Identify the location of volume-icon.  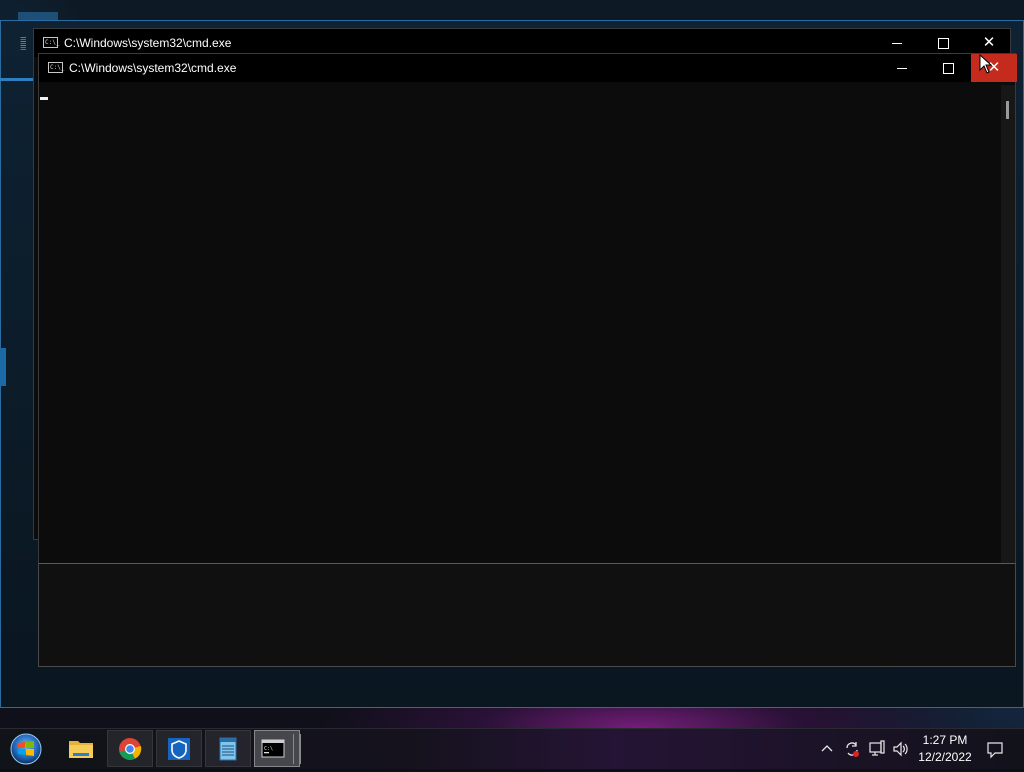
(901, 749).